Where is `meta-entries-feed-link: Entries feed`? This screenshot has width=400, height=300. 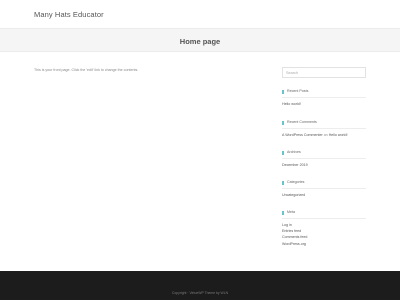
meta-entries-feed-link: Entries feed is located at coordinates (291, 231).